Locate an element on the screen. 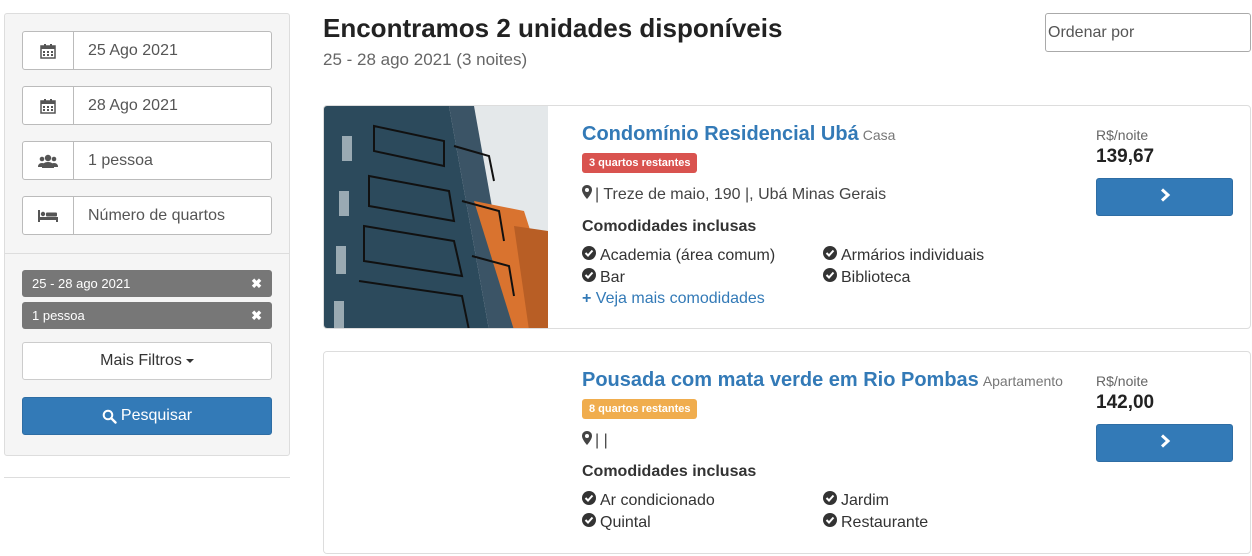  property-address: | Treze de maio, 190 |, Ubá Minas Gerais is located at coordinates (734, 194).